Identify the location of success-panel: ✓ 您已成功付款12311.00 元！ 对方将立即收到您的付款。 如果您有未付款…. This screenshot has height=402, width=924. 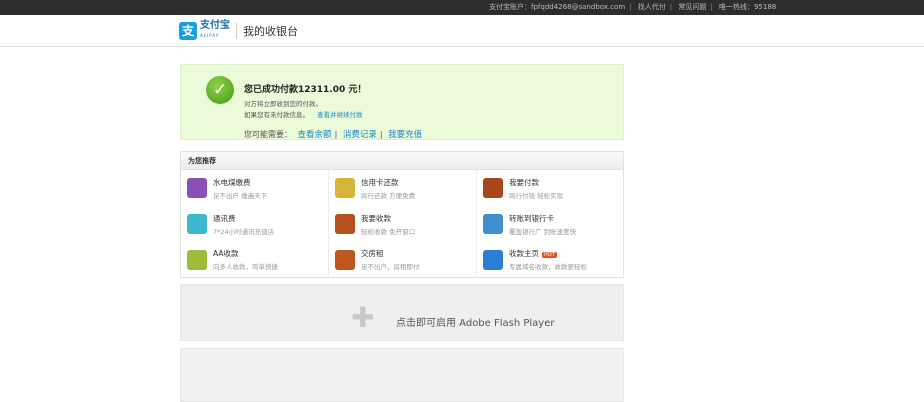
(402, 102).